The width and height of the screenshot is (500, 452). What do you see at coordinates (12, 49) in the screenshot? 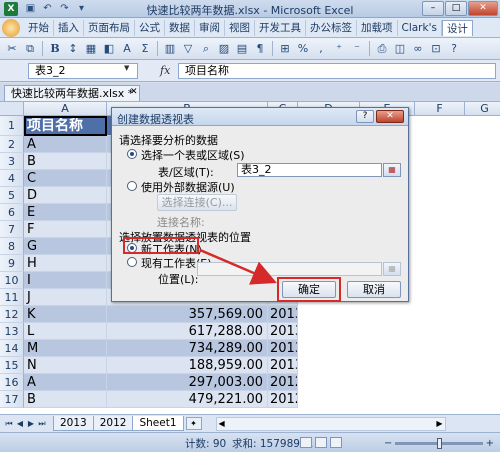
I see `cut-icon: ✂` at bounding box center [12, 49].